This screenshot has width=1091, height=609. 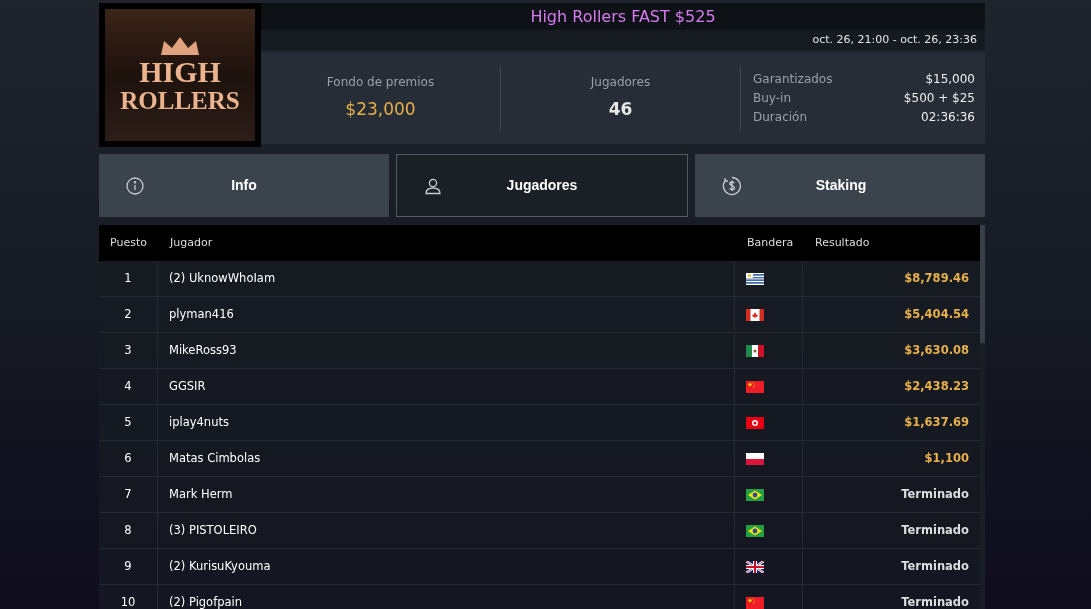 What do you see at coordinates (220, 566) in the screenshot?
I see `player-name: (2) KurisuKyouma` at bounding box center [220, 566].